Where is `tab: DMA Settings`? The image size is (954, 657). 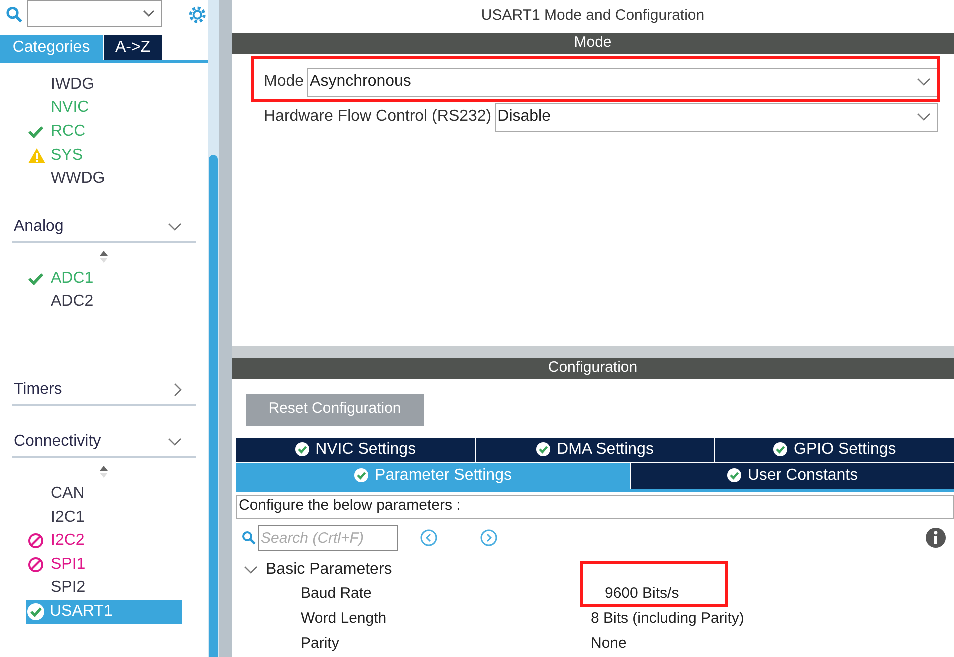 tab: DMA Settings is located at coordinates (595, 450).